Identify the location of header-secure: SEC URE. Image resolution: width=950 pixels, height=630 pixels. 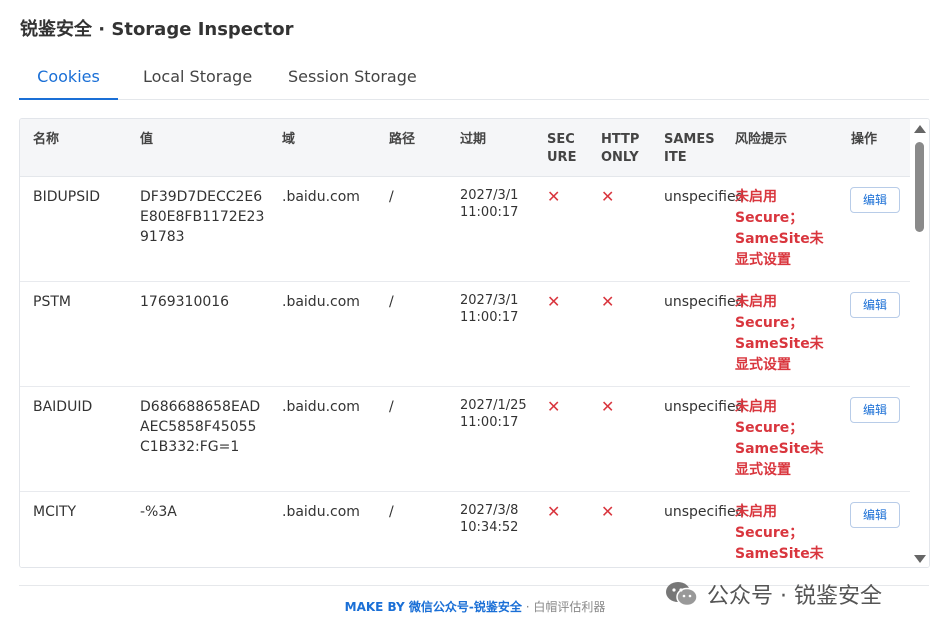
(562, 148).